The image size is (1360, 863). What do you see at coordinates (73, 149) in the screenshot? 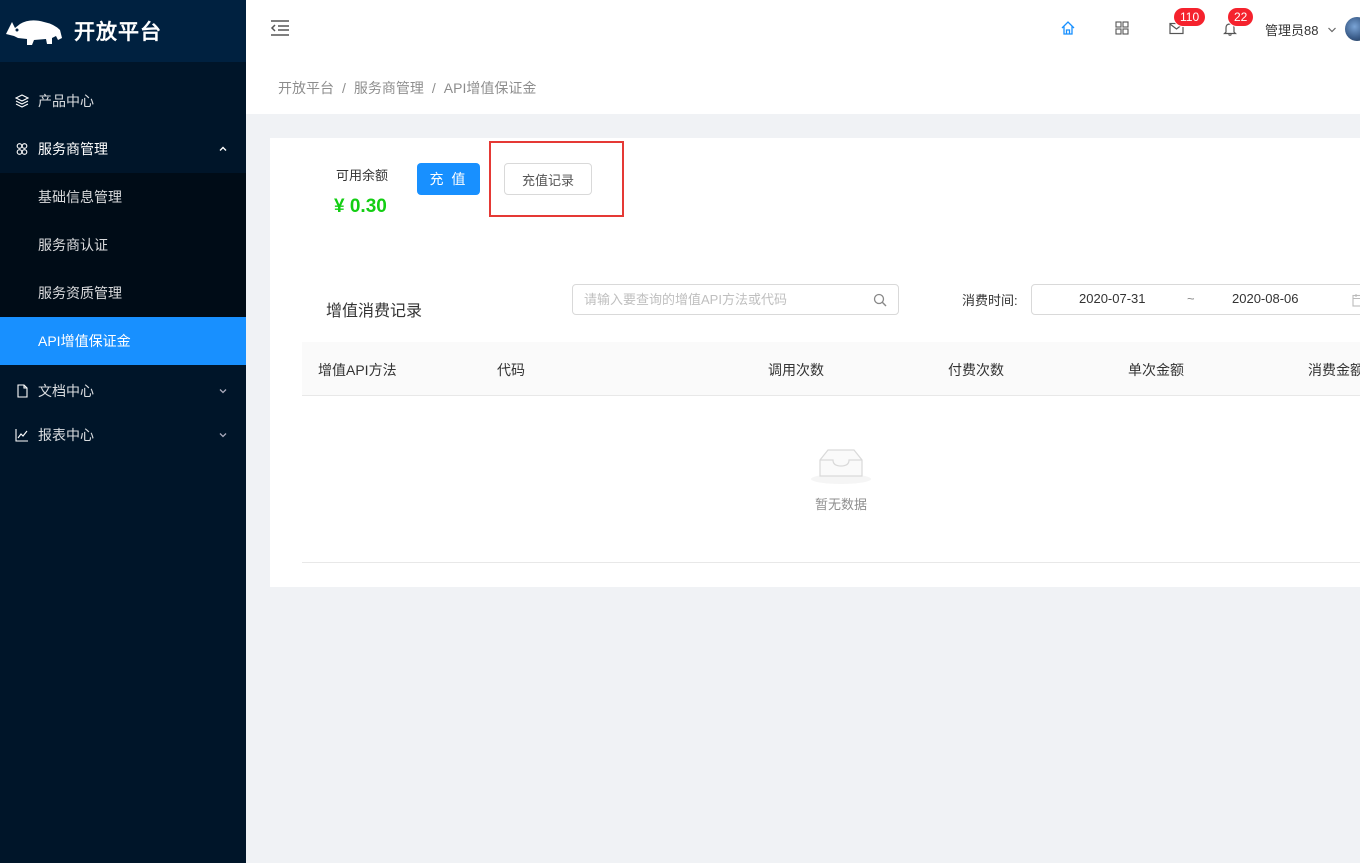
I see `sidebar-item-label: 服务商管理` at bounding box center [73, 149].